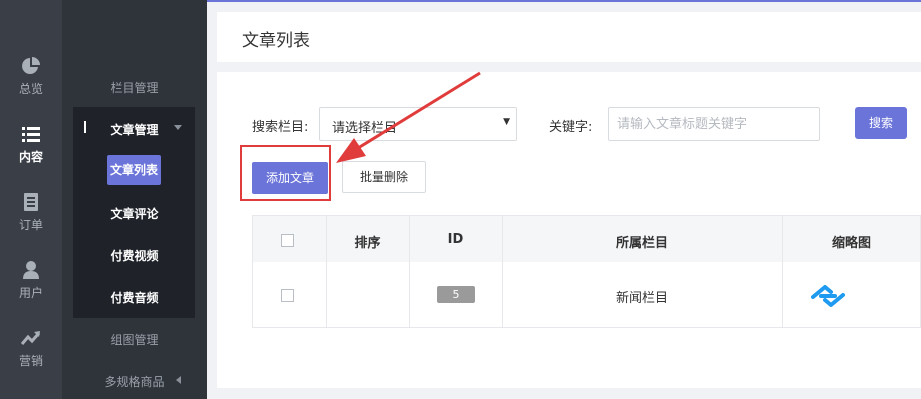 The image size is (921, 399). I want to click on nav-content: 内容, so click(31, 154).